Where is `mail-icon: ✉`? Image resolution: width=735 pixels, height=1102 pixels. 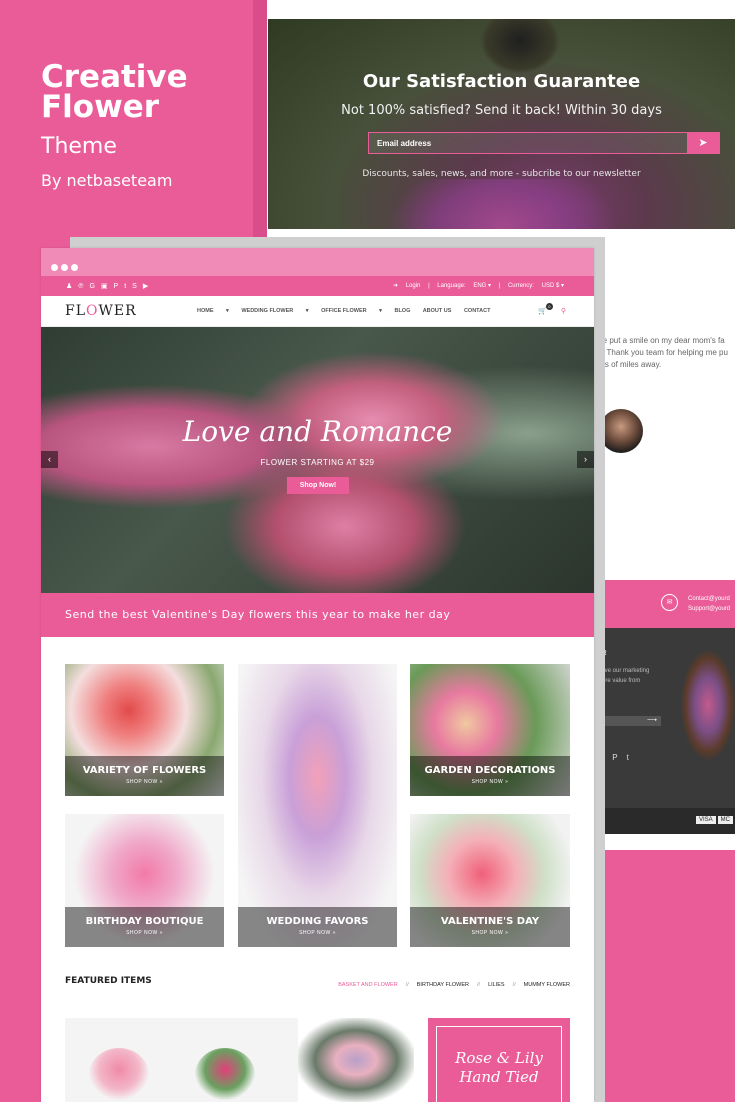 mail-icon: ✉ is located at coordinates (669, 602).